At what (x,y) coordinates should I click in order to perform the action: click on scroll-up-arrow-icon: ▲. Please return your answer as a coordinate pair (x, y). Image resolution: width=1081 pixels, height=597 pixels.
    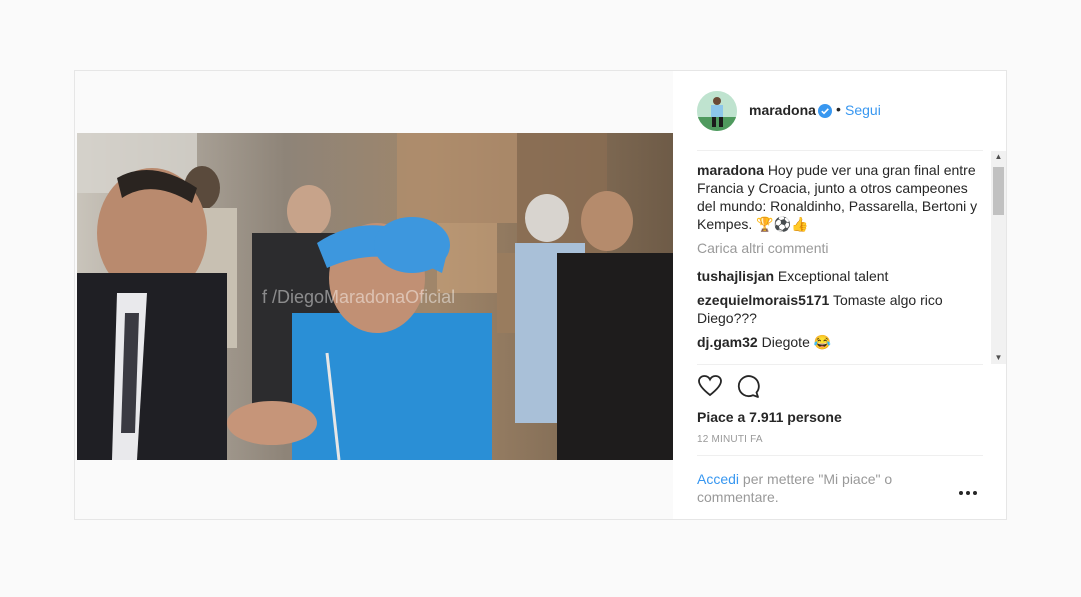
    Looking at the image, I should click on (998, 157).